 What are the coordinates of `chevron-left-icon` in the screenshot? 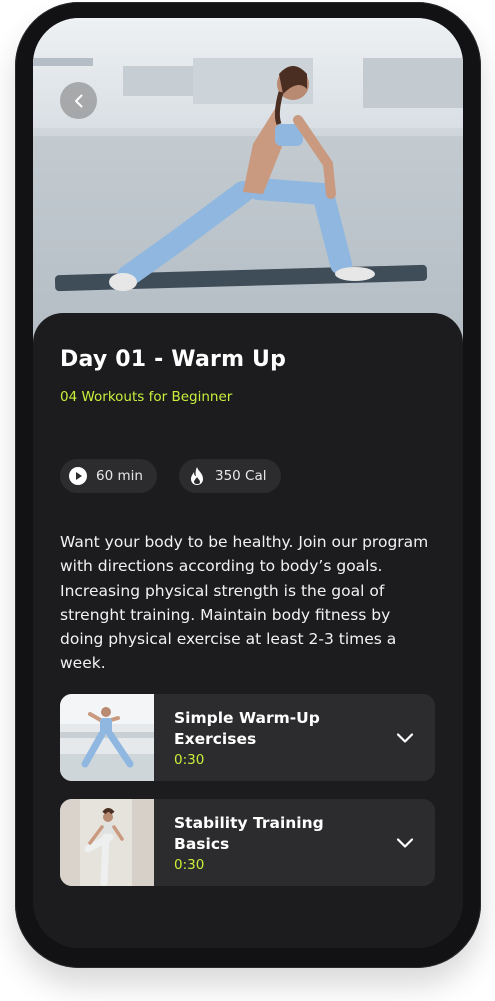 It's located at (78, 100).